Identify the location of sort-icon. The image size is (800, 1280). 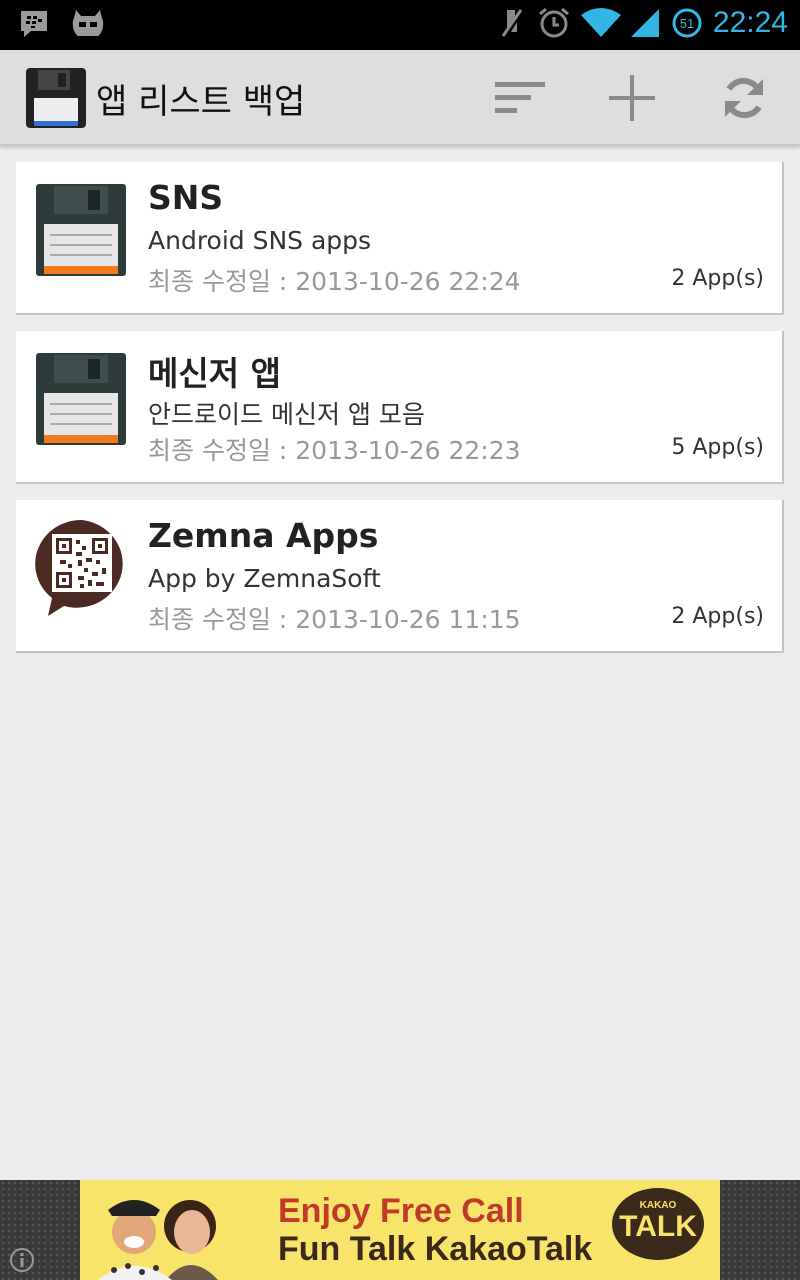
(520, 97).